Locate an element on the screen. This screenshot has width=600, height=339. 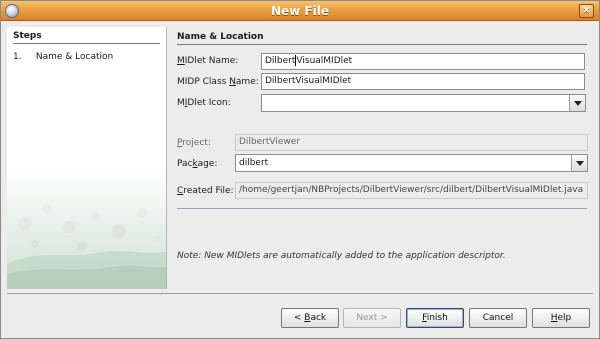
step-number: 1. is located at coordinates (17, 57).